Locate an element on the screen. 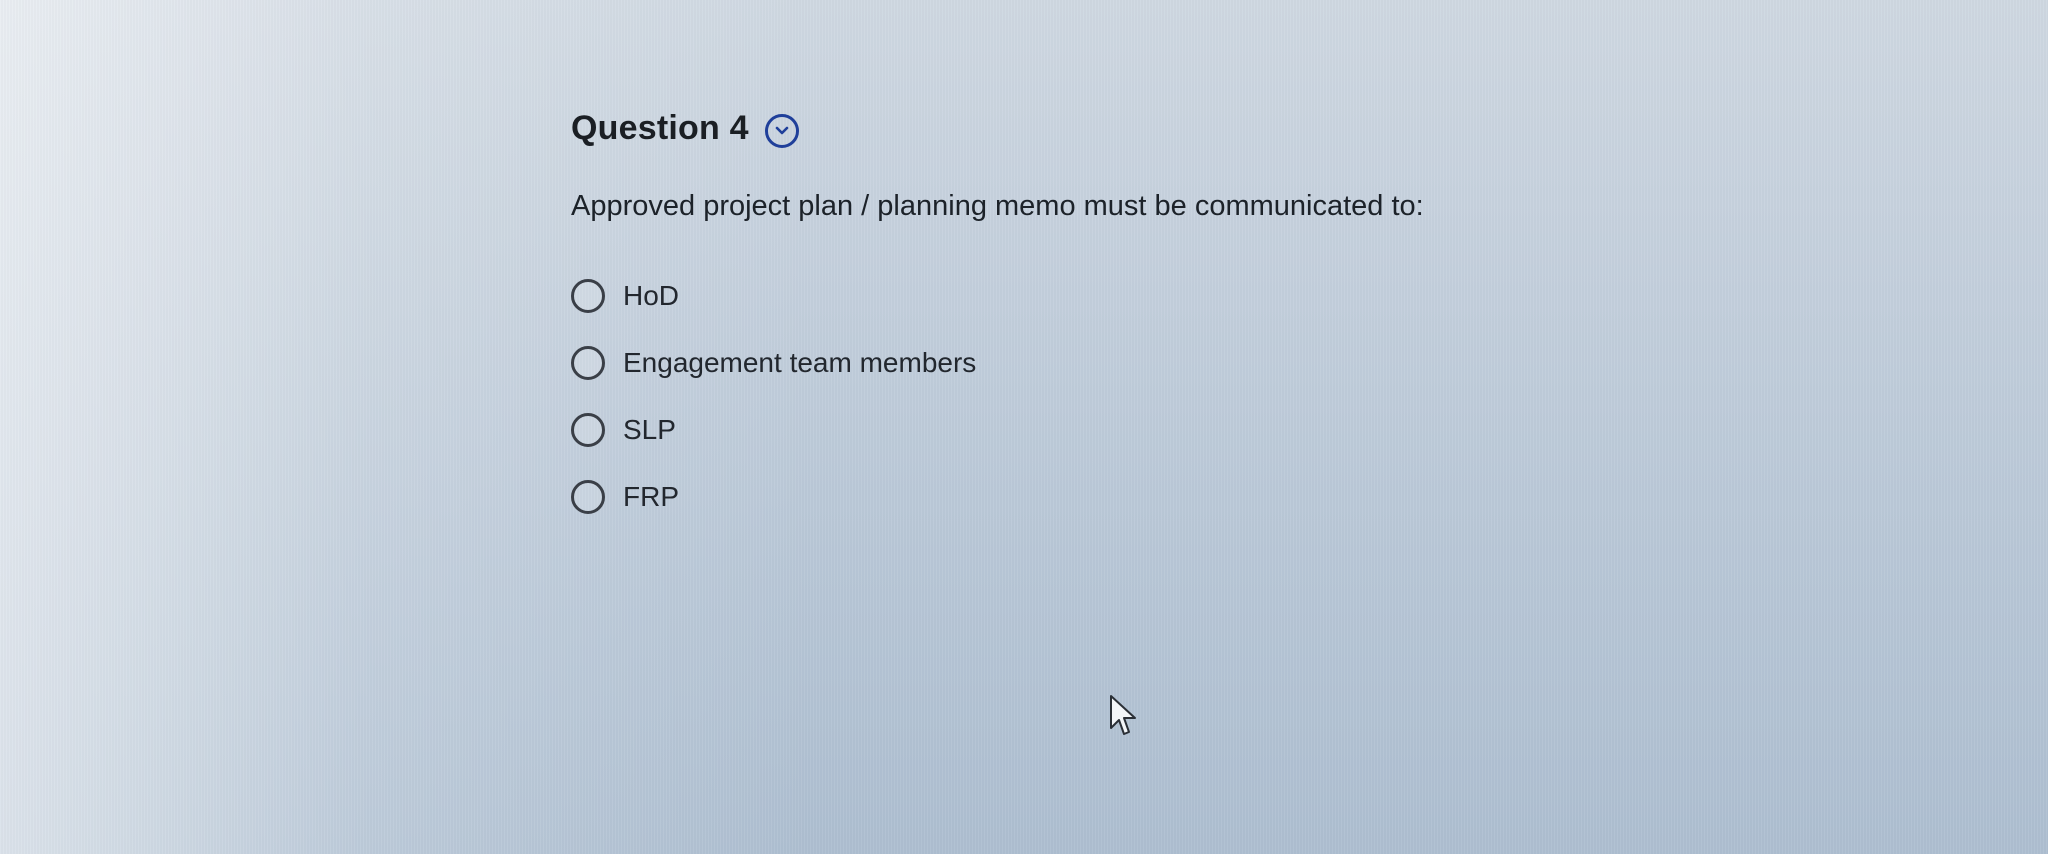  option-engagement-team-members: Engagement team members is located at coordinates (1171, 362).